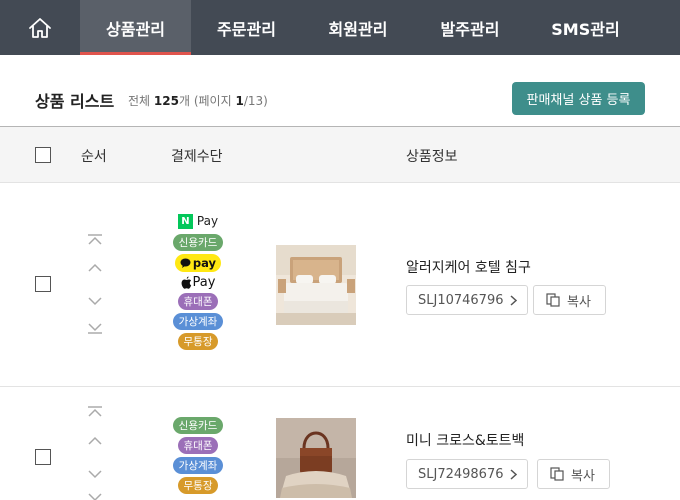  I want to click on kakaopay-logo: pay, so click(198, 263).